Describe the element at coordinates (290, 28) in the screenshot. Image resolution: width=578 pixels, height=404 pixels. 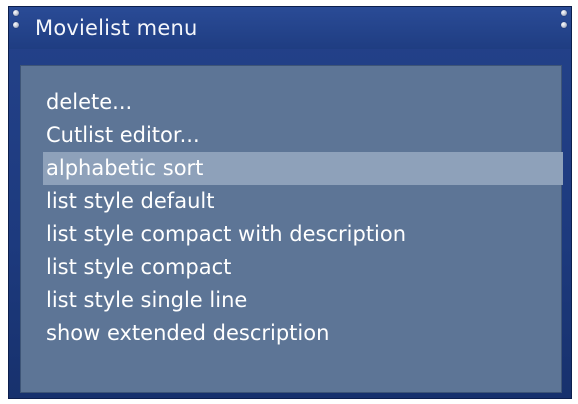
I see `title-bar: Movielist menu` at that location.